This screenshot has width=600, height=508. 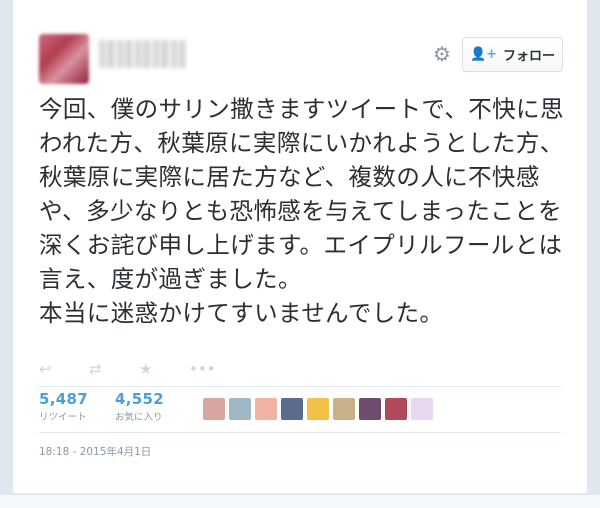 I want to click on favorites-count: 4,552, so click(x=139, y=399).